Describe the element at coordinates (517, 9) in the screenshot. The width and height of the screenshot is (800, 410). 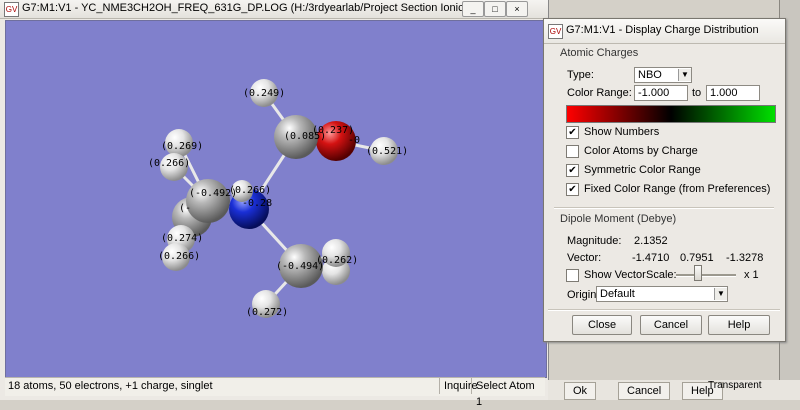
I see `close-button: ×` at that location.